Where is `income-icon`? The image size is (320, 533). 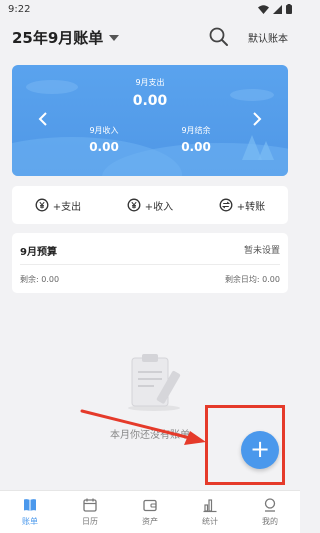
income-icon is located at coordinates (134, 205).